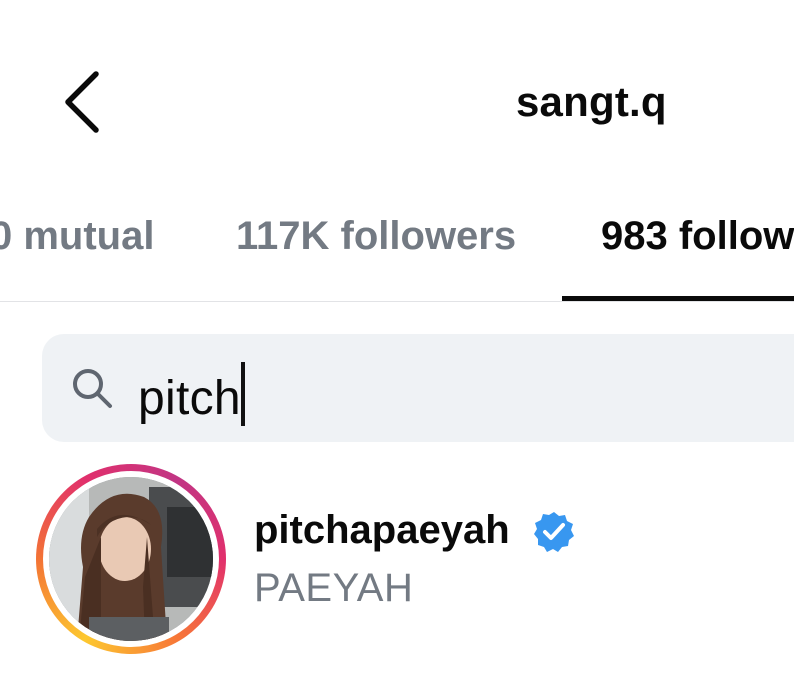 Image resolution: width=794 pixels, height=677 pixels. I want to click on result-full-name: PAEYAH, so click(334, 588).